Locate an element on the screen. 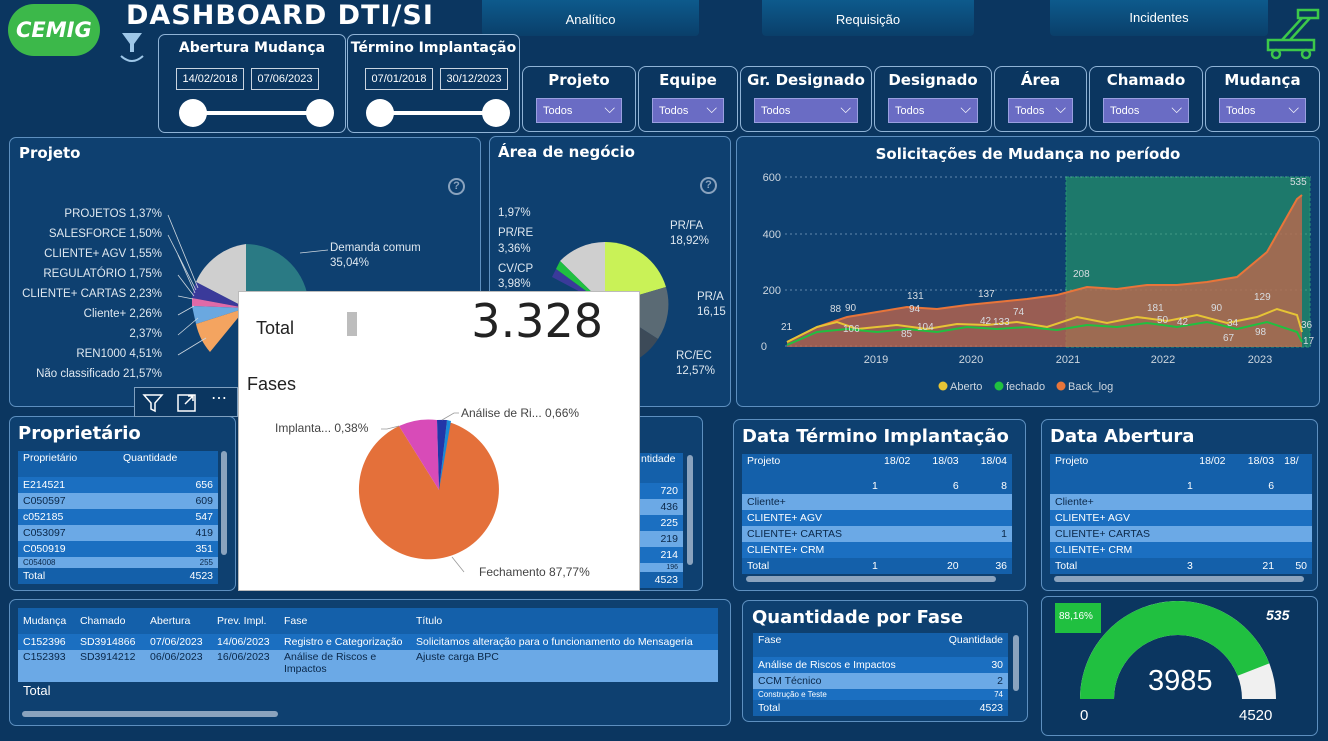 The width and height of the screenshot is (1328, 741). col-quantidade: Quantidade is located at coordinates (168, 464).